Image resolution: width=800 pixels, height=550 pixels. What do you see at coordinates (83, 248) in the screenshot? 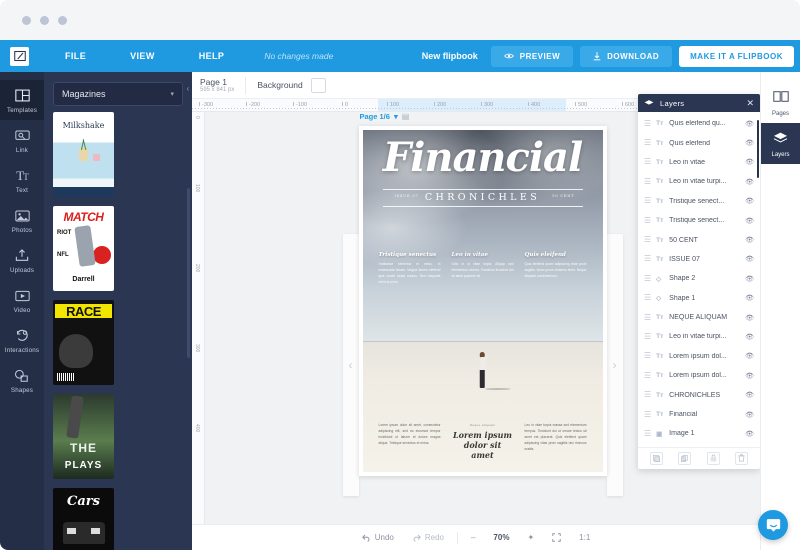
I see `template-thumbnail: MATCH RIOT NFL Darrell` at bounding box center [83, 248].